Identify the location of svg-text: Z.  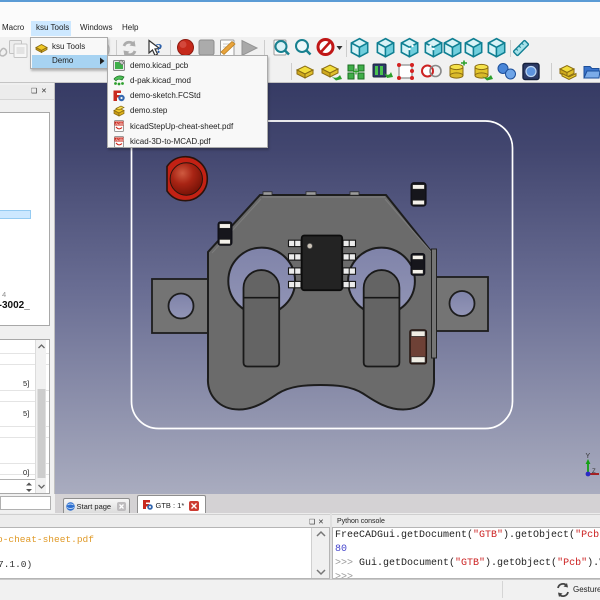
(594, 472).